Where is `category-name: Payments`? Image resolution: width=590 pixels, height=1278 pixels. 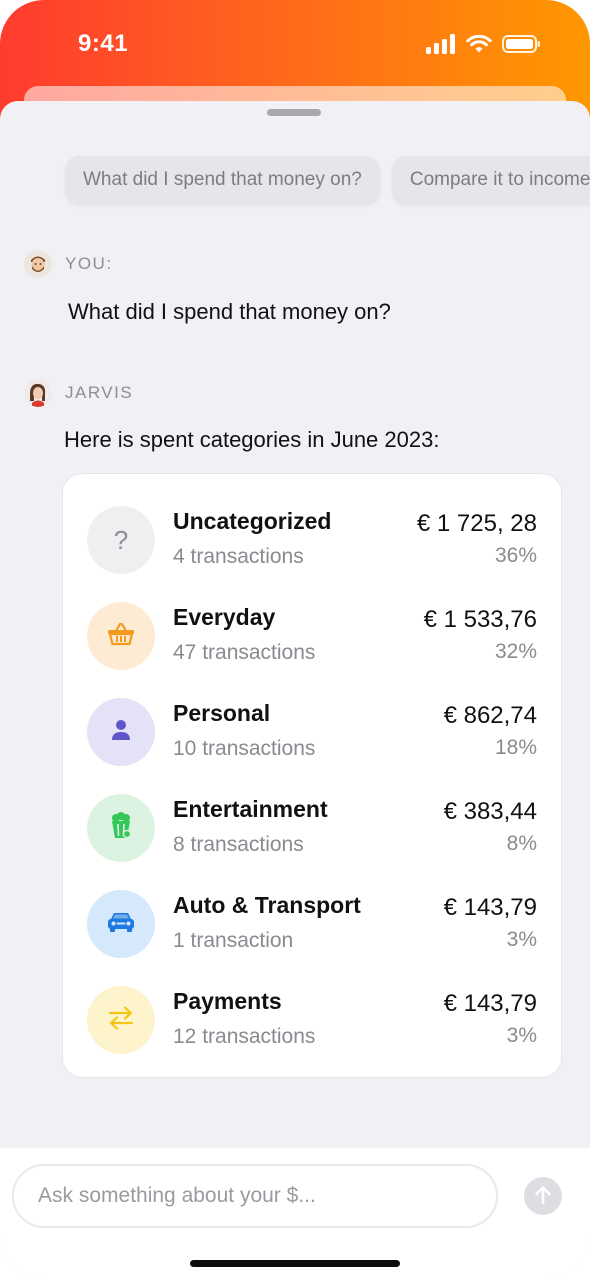 category-name: Payments is located at coordinates (227, 1001).